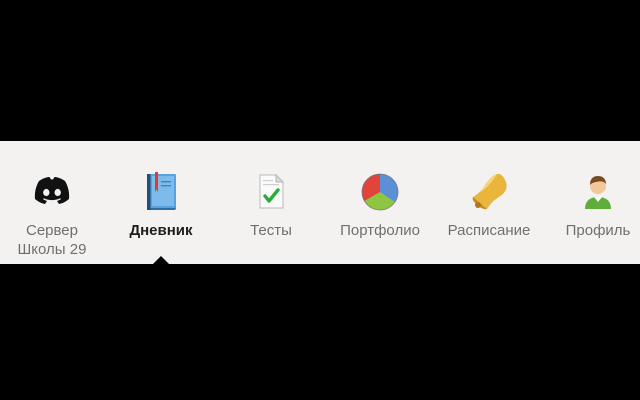 Image resolution: width=640 pixels, height=400 pixels. I want to click on tab-server-label: Сервер Школы 29, so click(56, 240).